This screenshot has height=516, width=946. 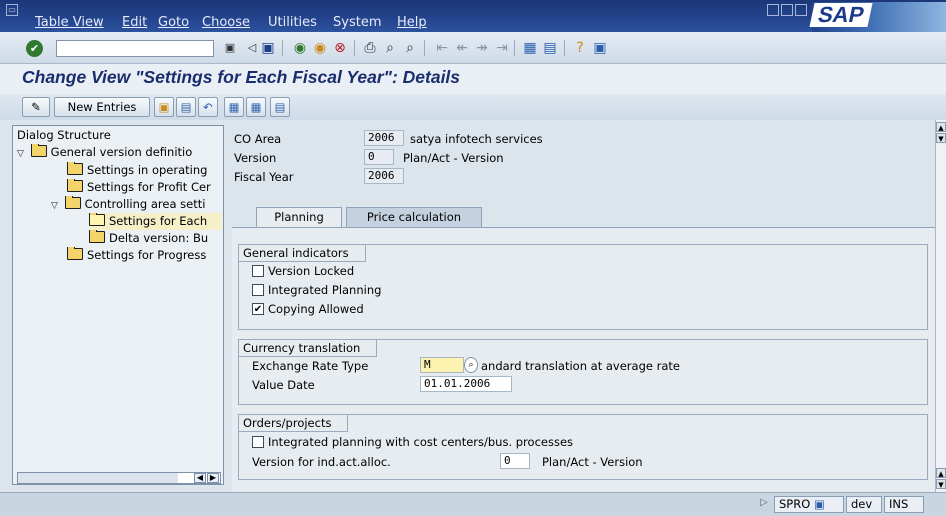 What do you see at coordinates (268, 48) in the screenshot?
I see `save-icon: ▣` at bounding box center [268, 48].